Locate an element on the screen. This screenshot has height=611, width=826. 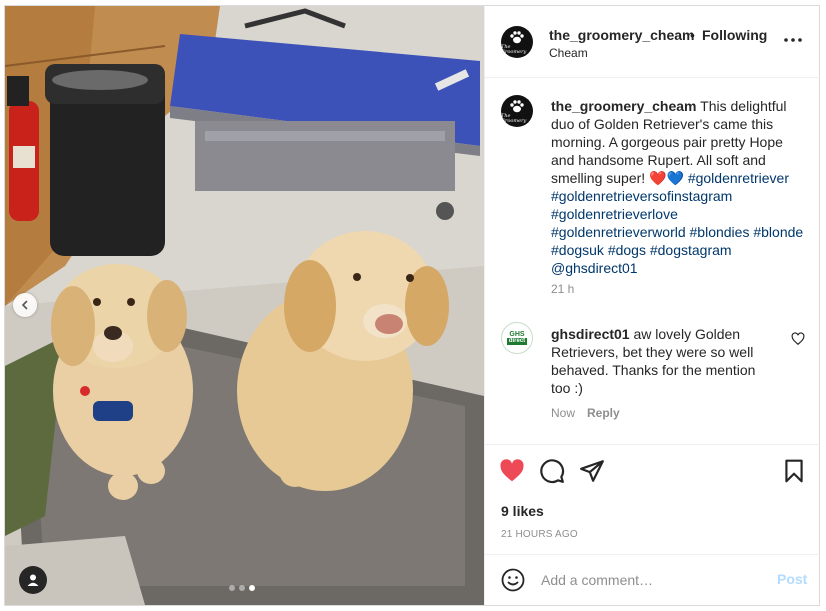
comment-time: Now is located at coordinates (563, 413).